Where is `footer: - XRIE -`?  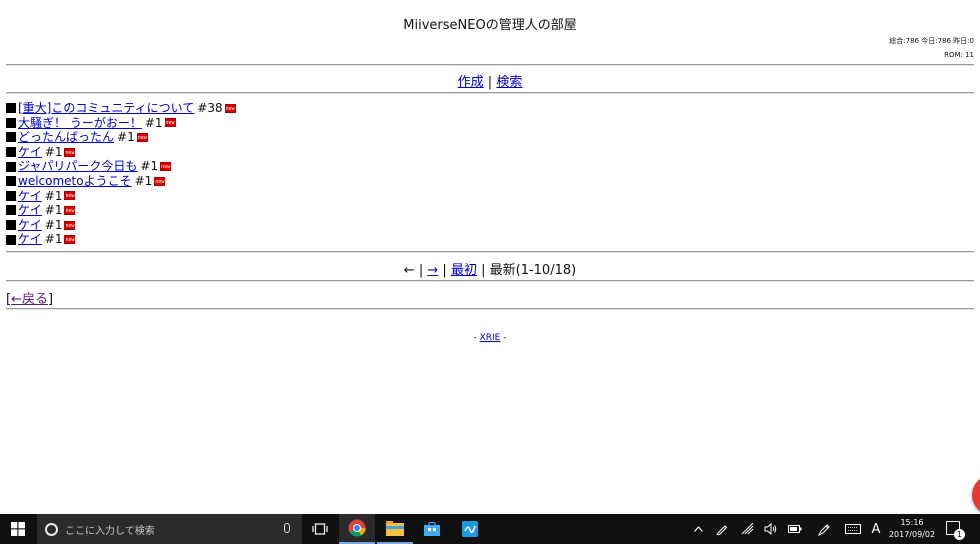 footer: - XRIE - is located at coordinates (490, 338).